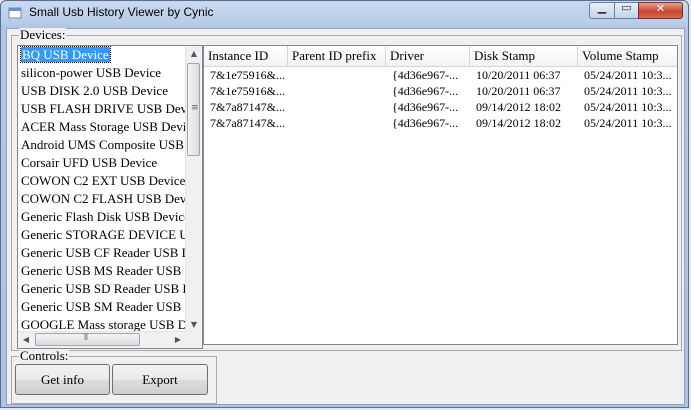  I want to click on device-name: Generic Flash Disk USB Device, so click(105, 216).